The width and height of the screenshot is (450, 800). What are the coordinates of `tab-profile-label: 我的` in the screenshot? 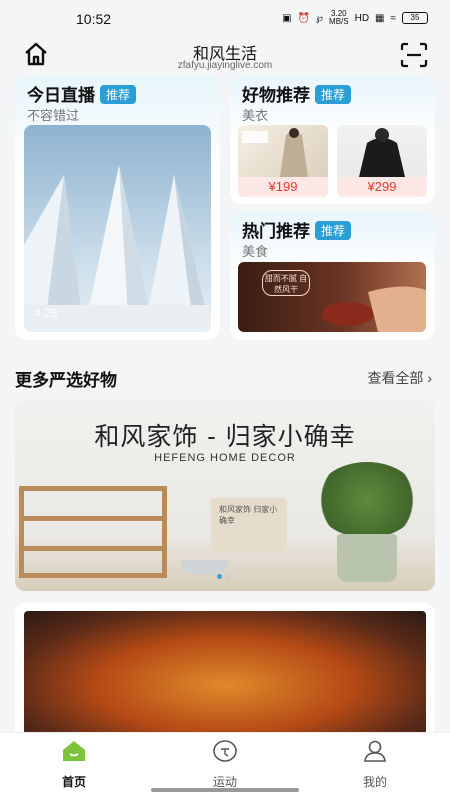 It's located at (374, 782).